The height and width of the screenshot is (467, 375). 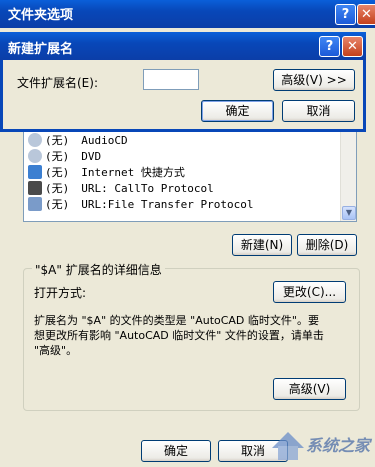 What do you see at coordinates (237, 111) in the screenshot?
I see `dialog-ok-button: 确定` at bounding box center [237, 111].